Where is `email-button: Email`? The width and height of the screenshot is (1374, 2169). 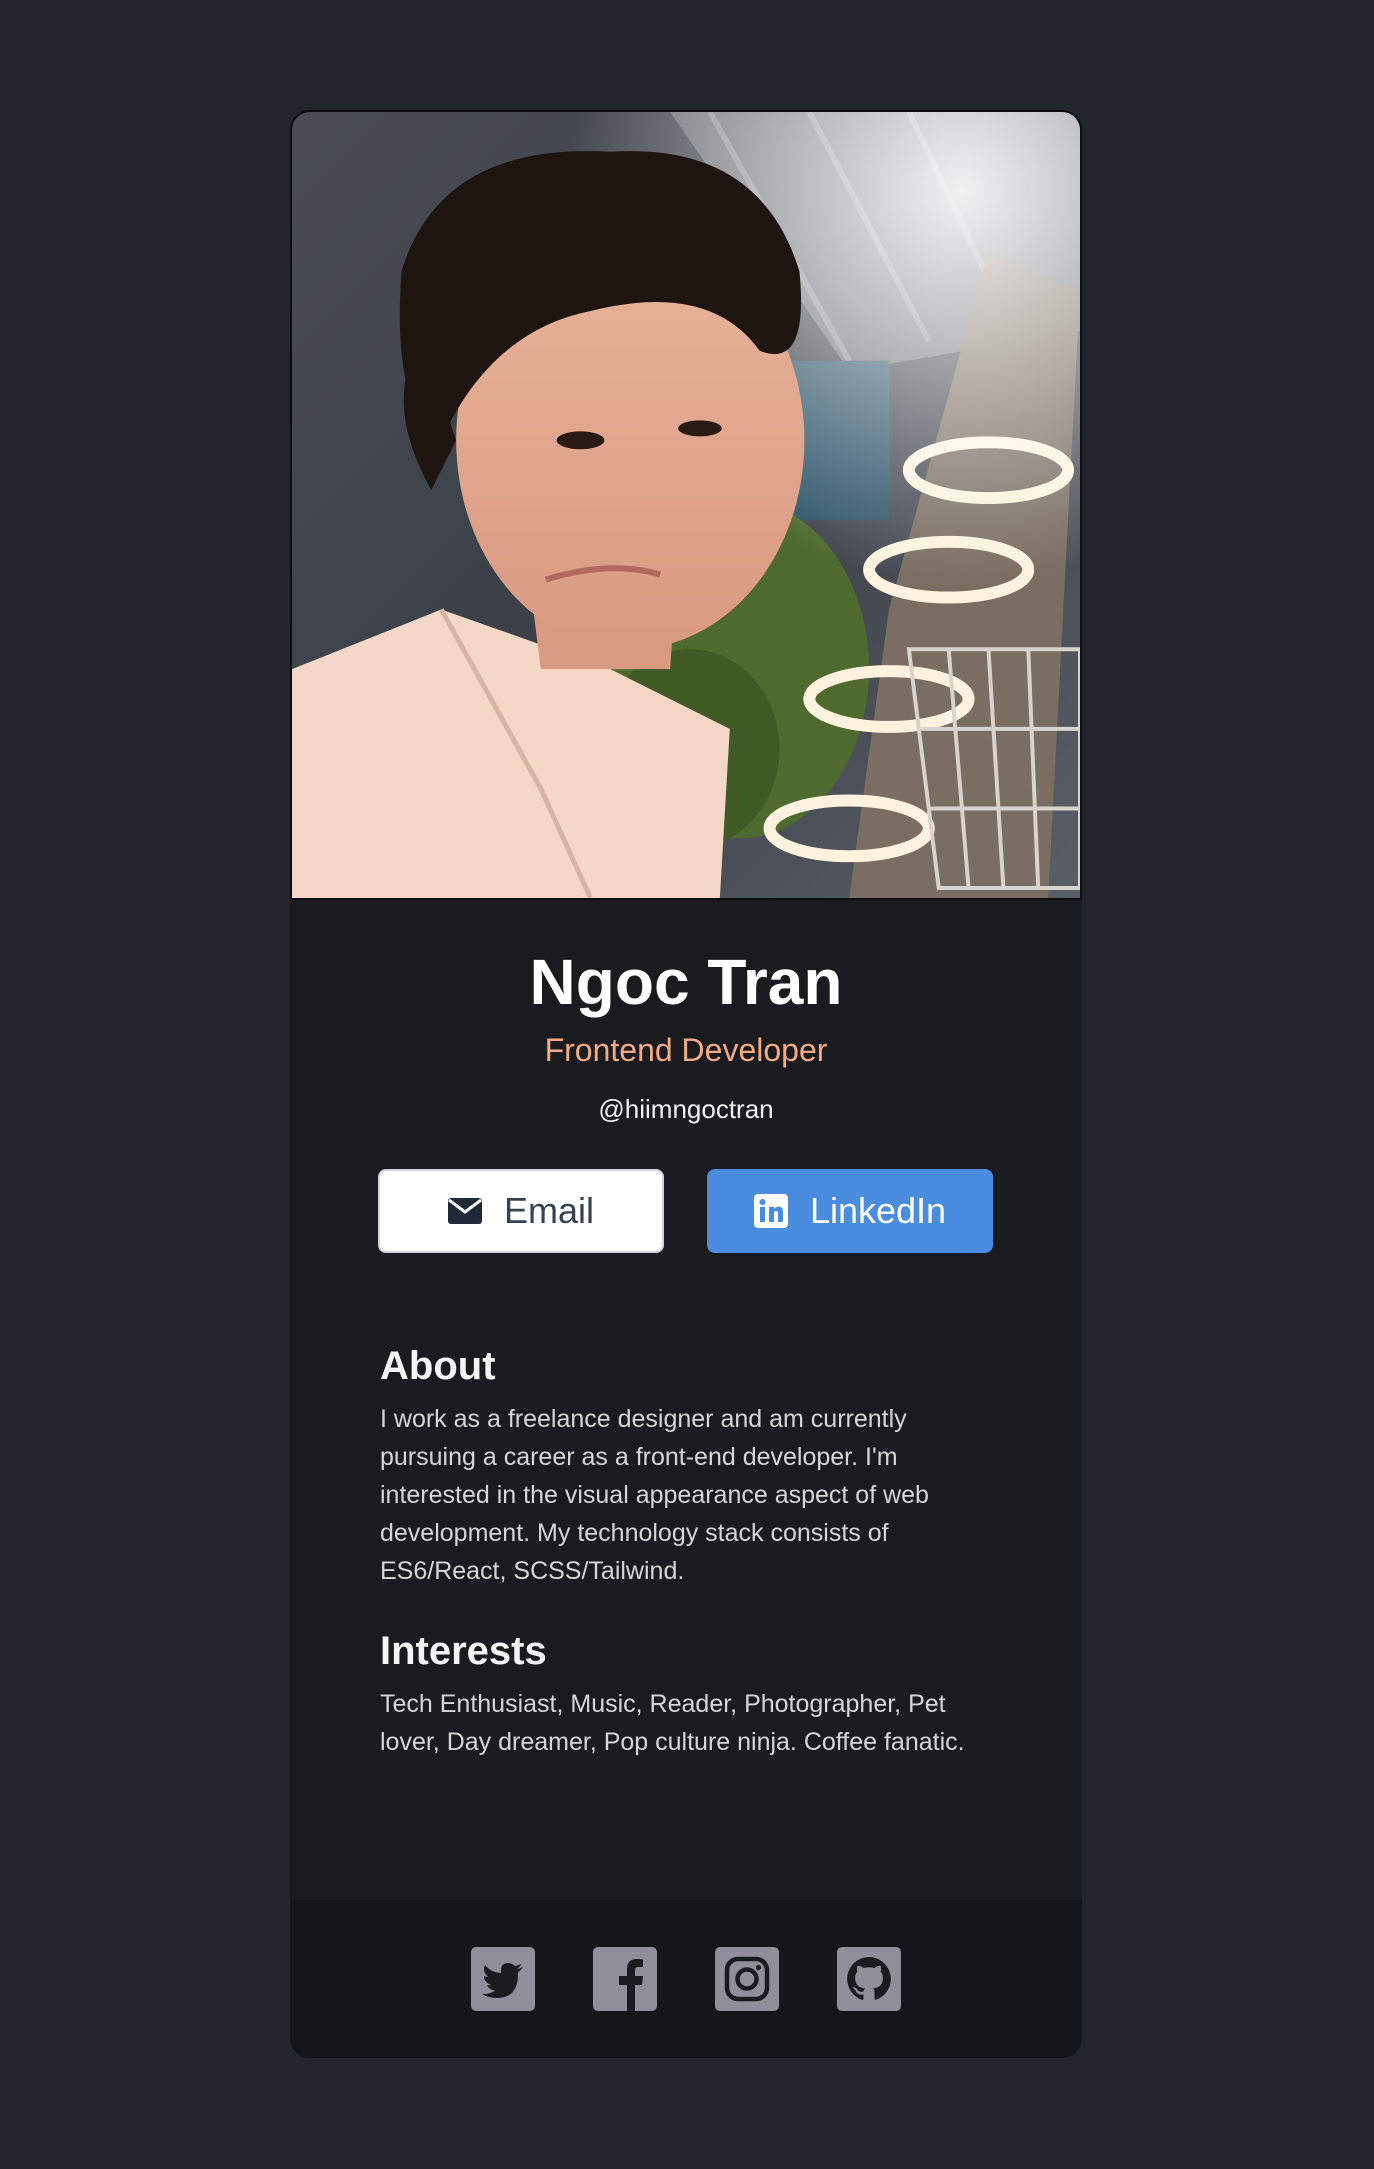
email-button: Email is located at coordinates (521, 1211).